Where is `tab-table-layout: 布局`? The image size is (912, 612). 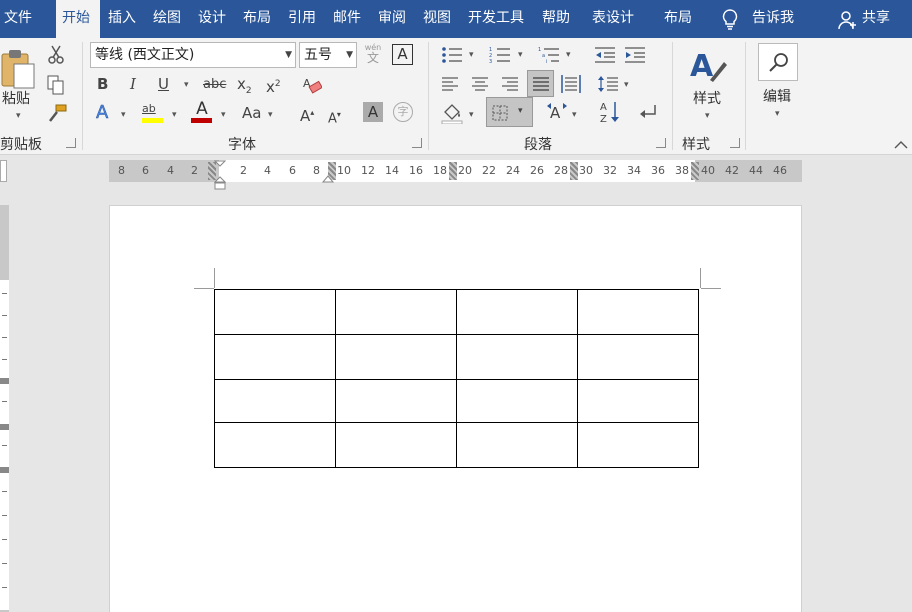 tab-table-layout: 布局 is located at coordinates (678, 19).